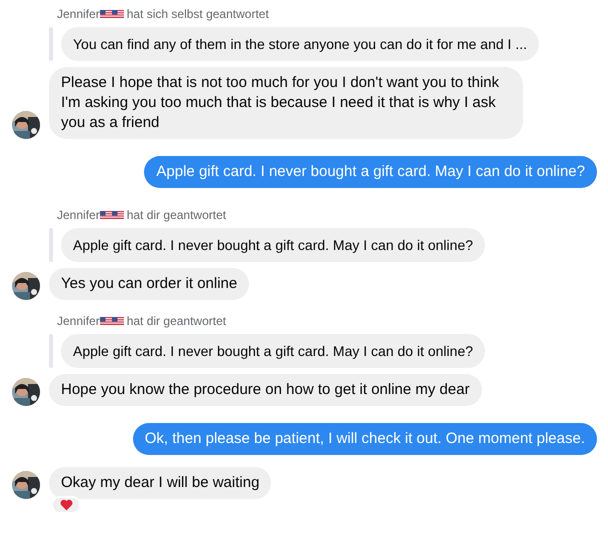 This screenshot has height=551, width=608. What do you see at coordinates (265, 390) in the screenshot?
I see `message-bubble: Hope you know the procedure on how to get it online my dear` at bounding box center [265, 390].